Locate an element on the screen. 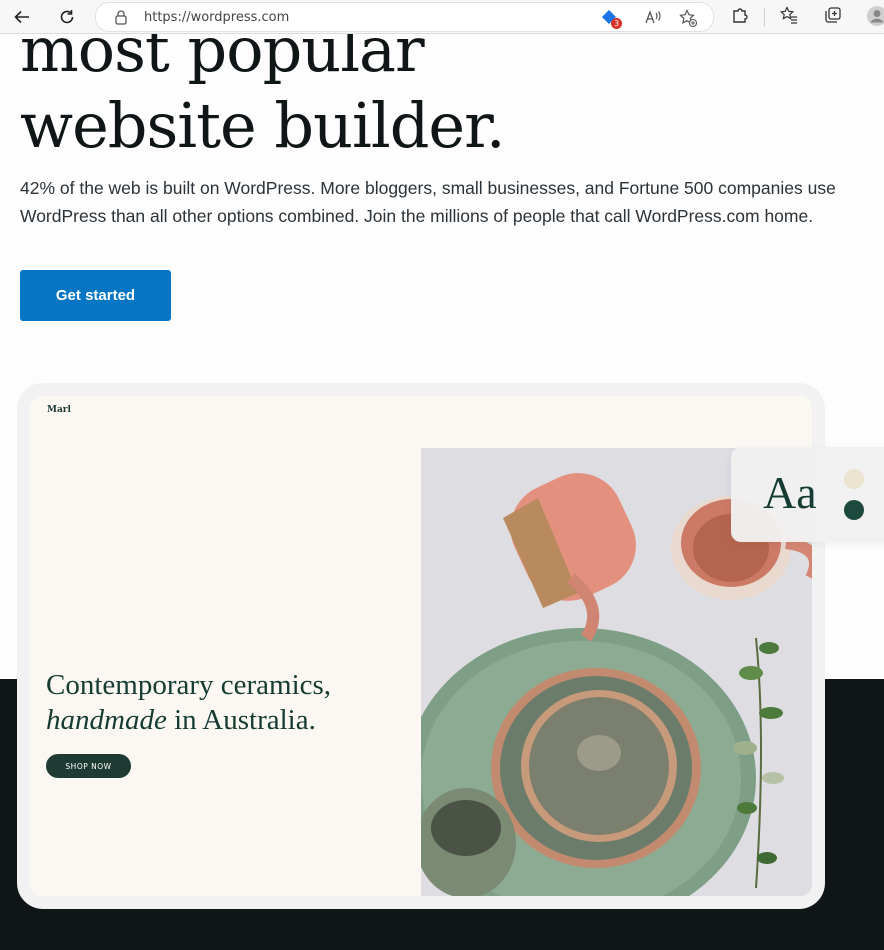  back-arrow-icon is located at coordinates (21, 17).